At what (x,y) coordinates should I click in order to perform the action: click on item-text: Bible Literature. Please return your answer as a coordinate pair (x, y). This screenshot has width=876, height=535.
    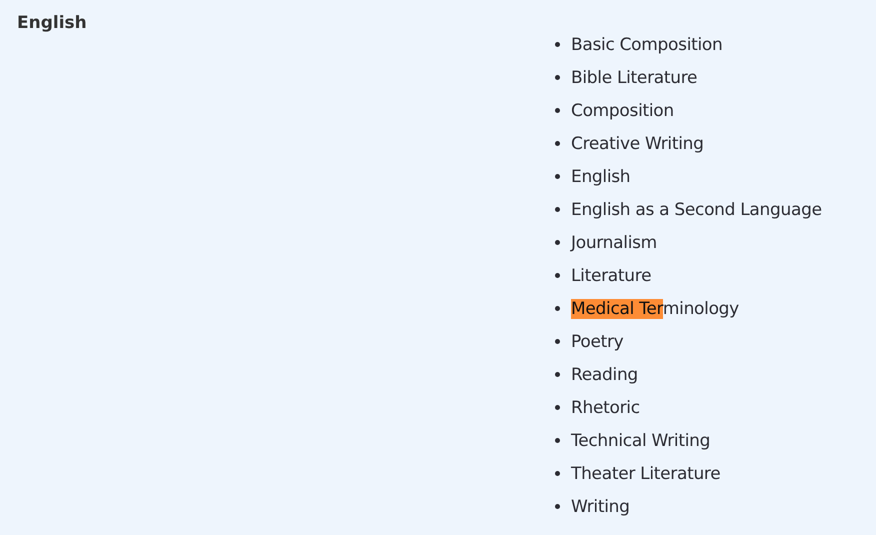
    Looking at the image, I should click on (634, 78).